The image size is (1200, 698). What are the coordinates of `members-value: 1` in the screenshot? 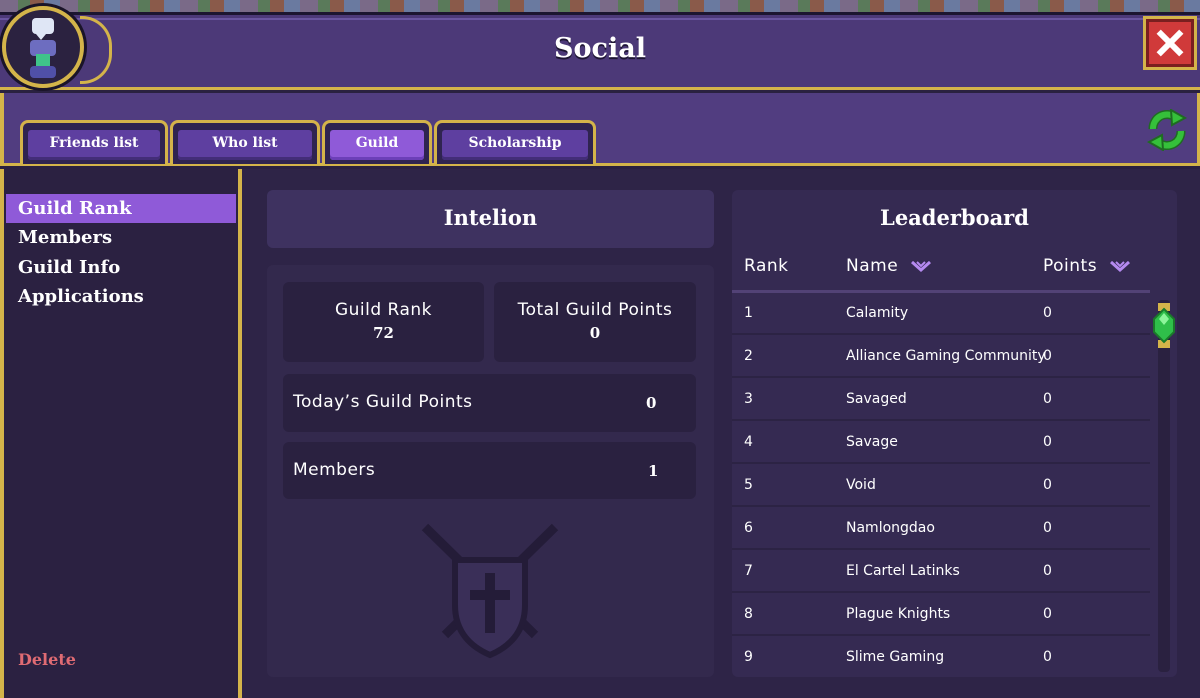 It's located at (653, 471).